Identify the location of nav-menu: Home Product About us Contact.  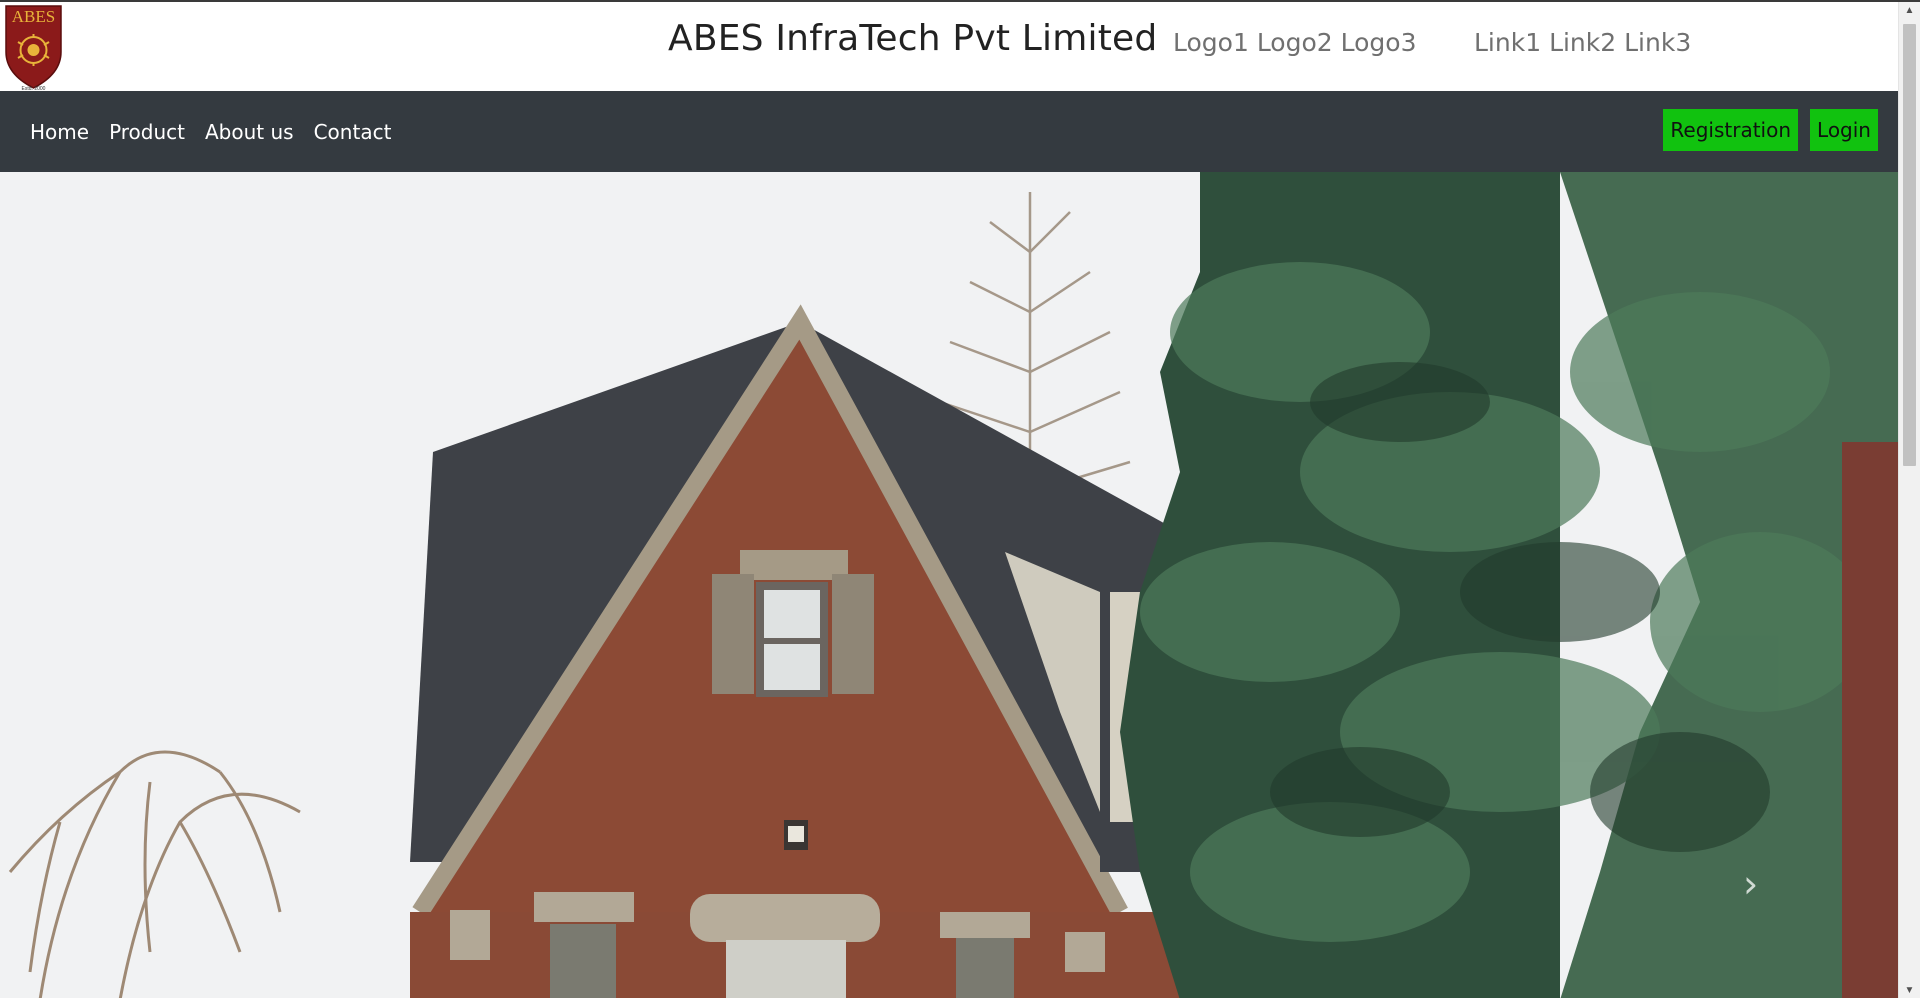
(220, 131).